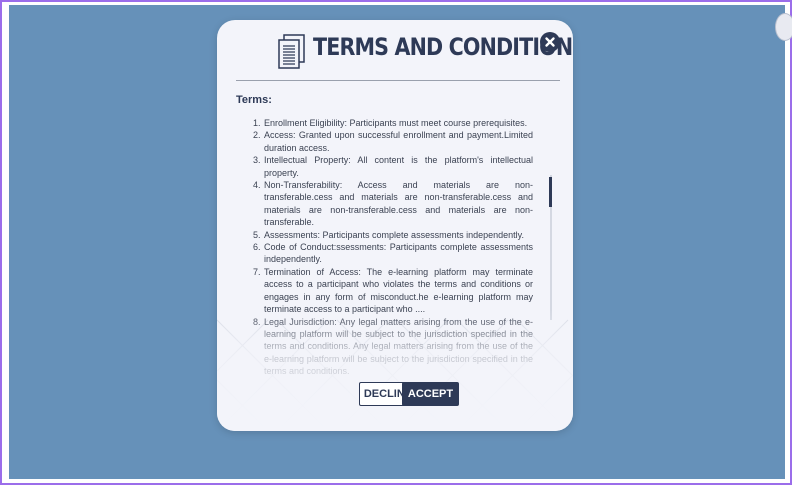  What do you see at coordinates (783, 27) in the screenshot?
I see `edge-handle` at bounding box center [783, 27].